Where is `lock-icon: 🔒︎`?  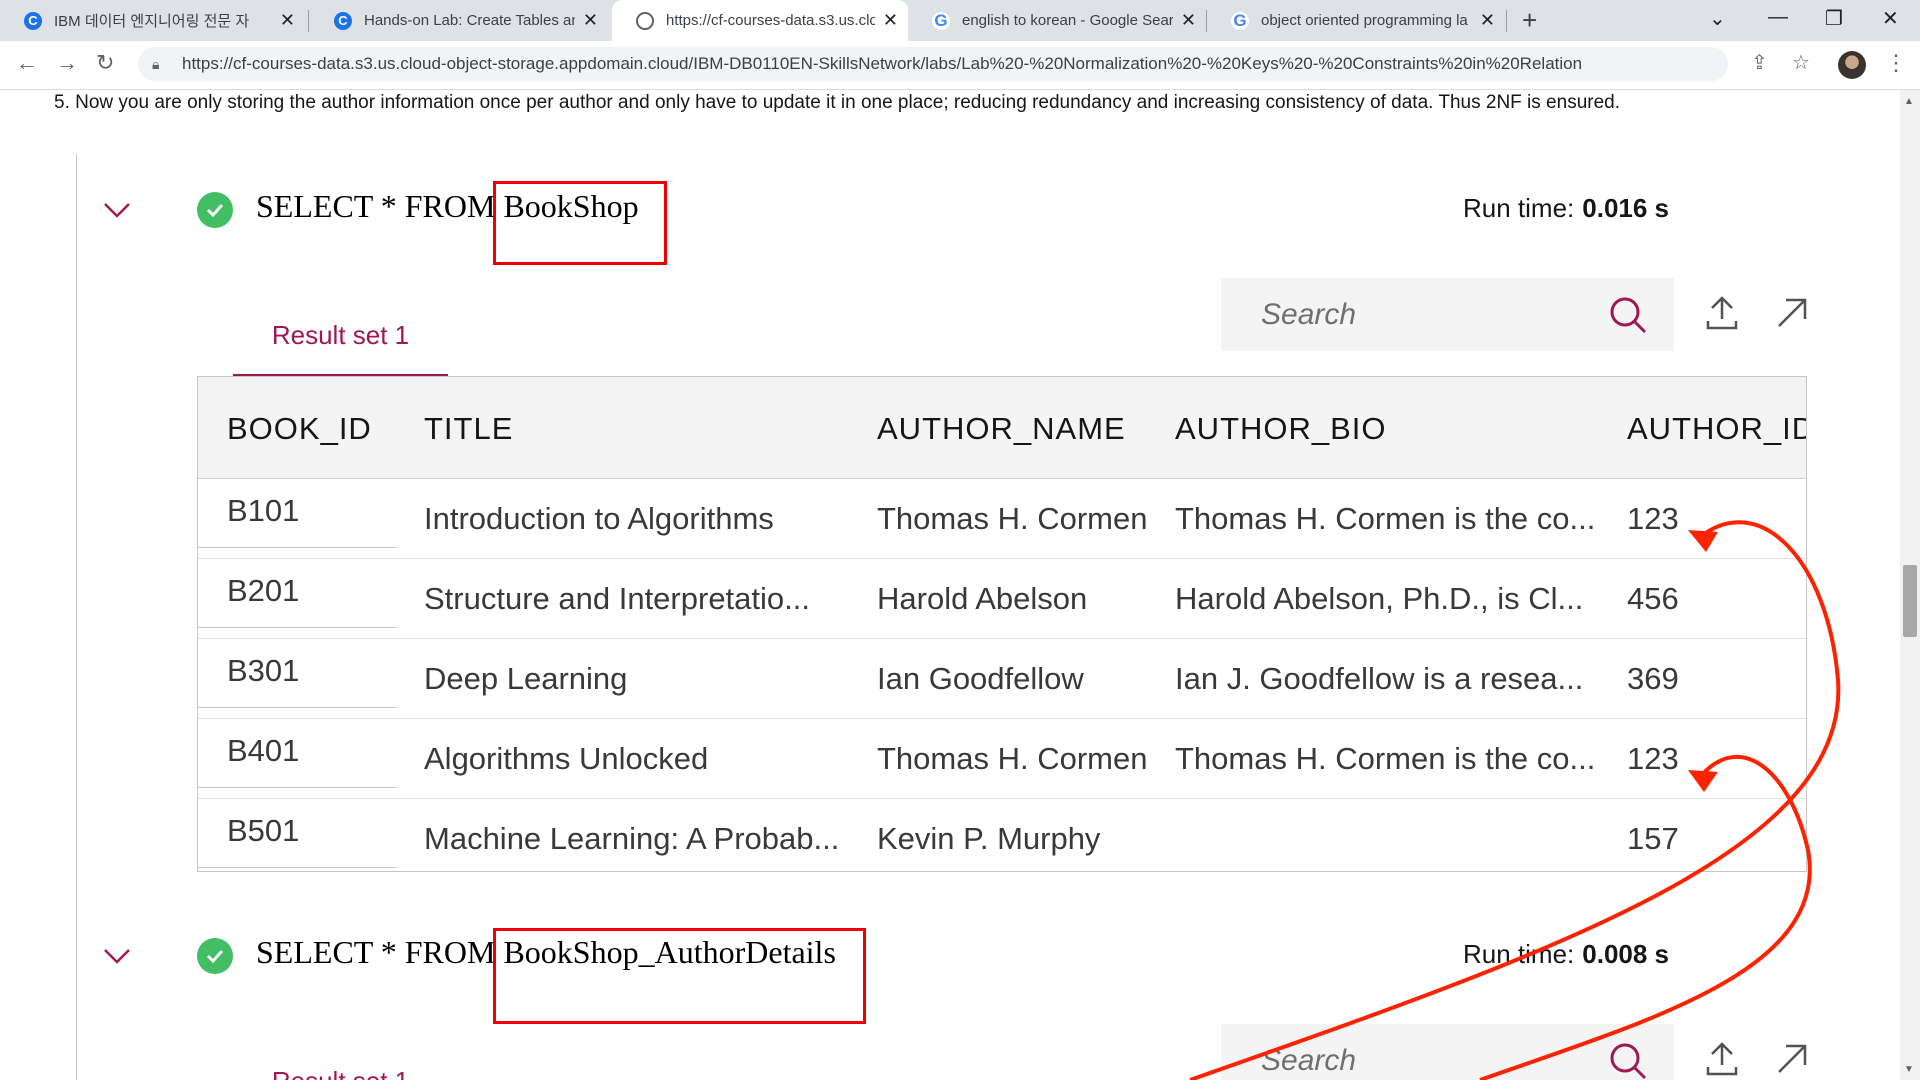
lock-icon: 🔒︎ is located at coordinates (160, 64).